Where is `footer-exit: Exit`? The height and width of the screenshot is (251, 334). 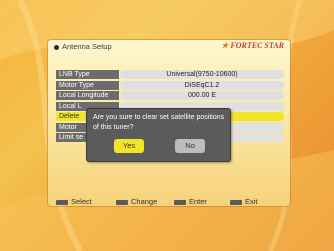 footer-exit: Exit is located at coordinates (244, 202).